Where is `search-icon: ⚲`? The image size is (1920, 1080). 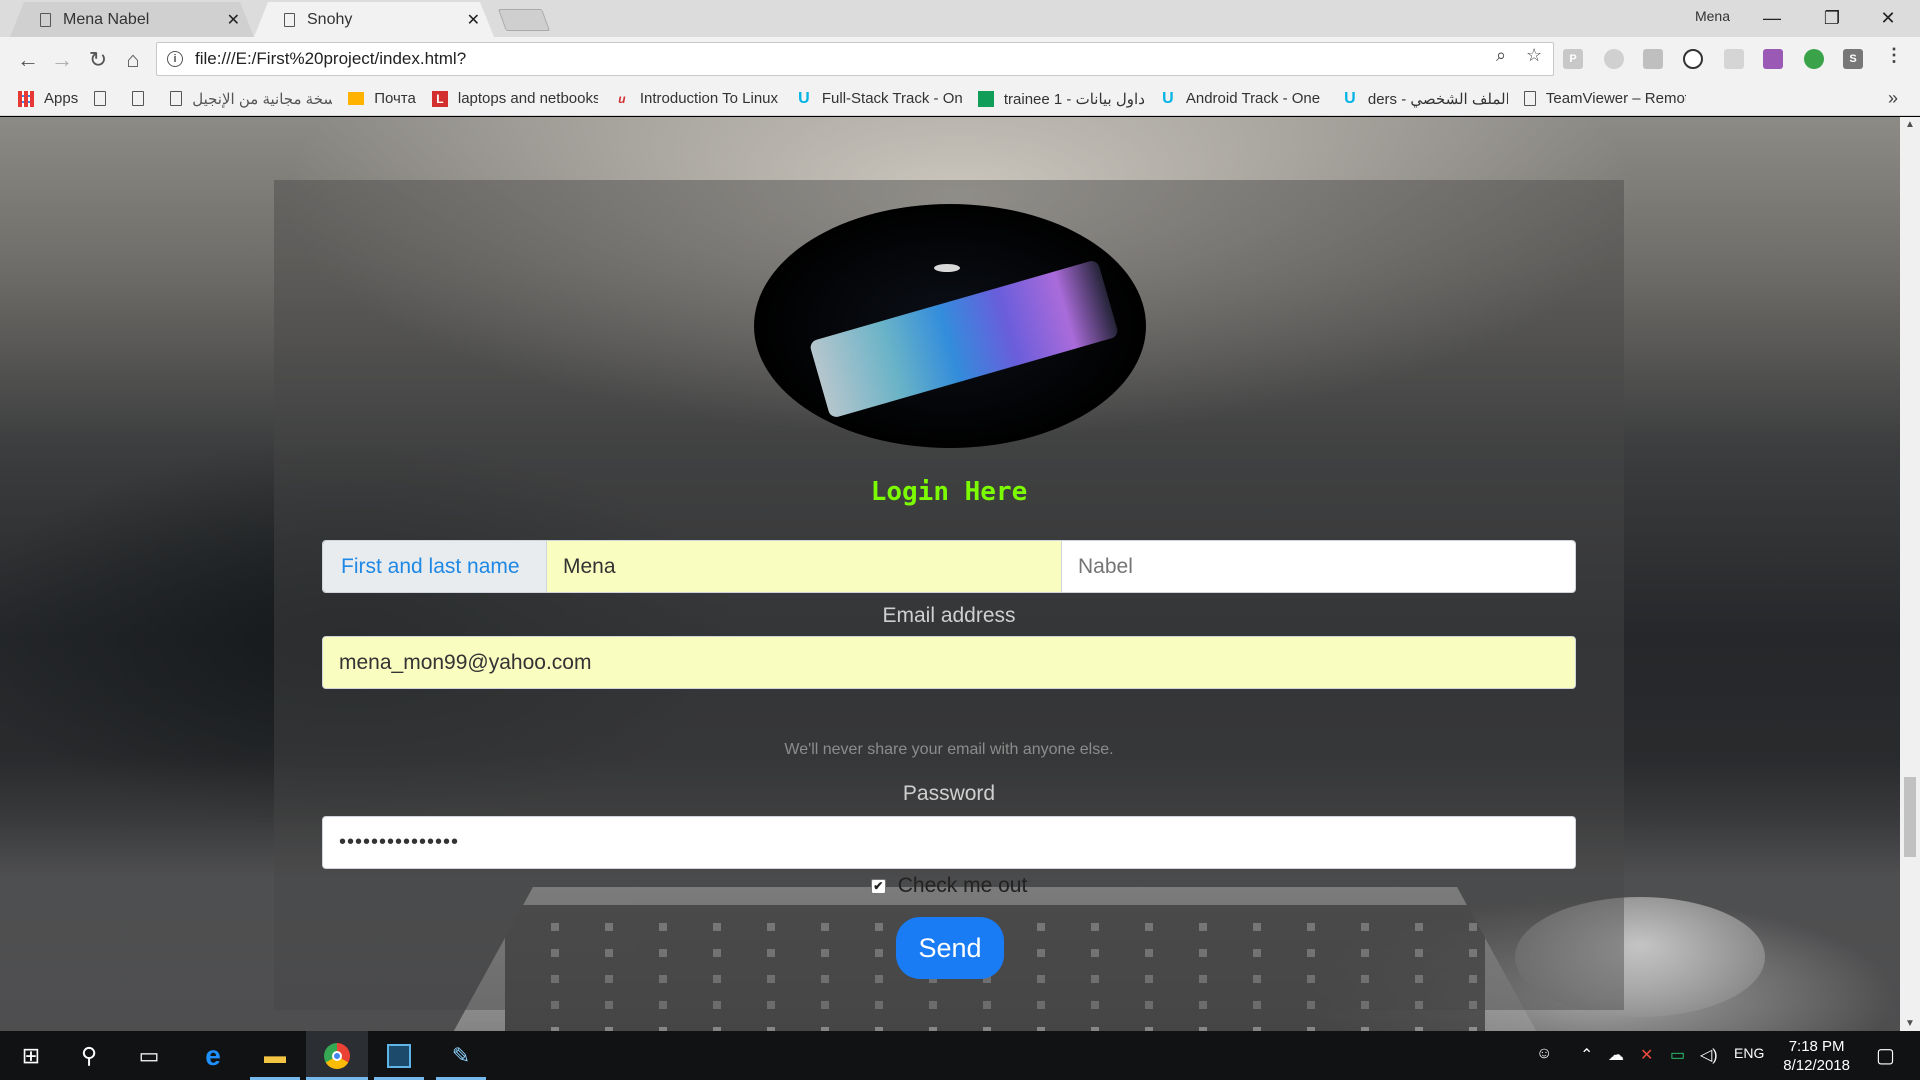 search-icon: ⚲ is located at coordinates (89, 1055).